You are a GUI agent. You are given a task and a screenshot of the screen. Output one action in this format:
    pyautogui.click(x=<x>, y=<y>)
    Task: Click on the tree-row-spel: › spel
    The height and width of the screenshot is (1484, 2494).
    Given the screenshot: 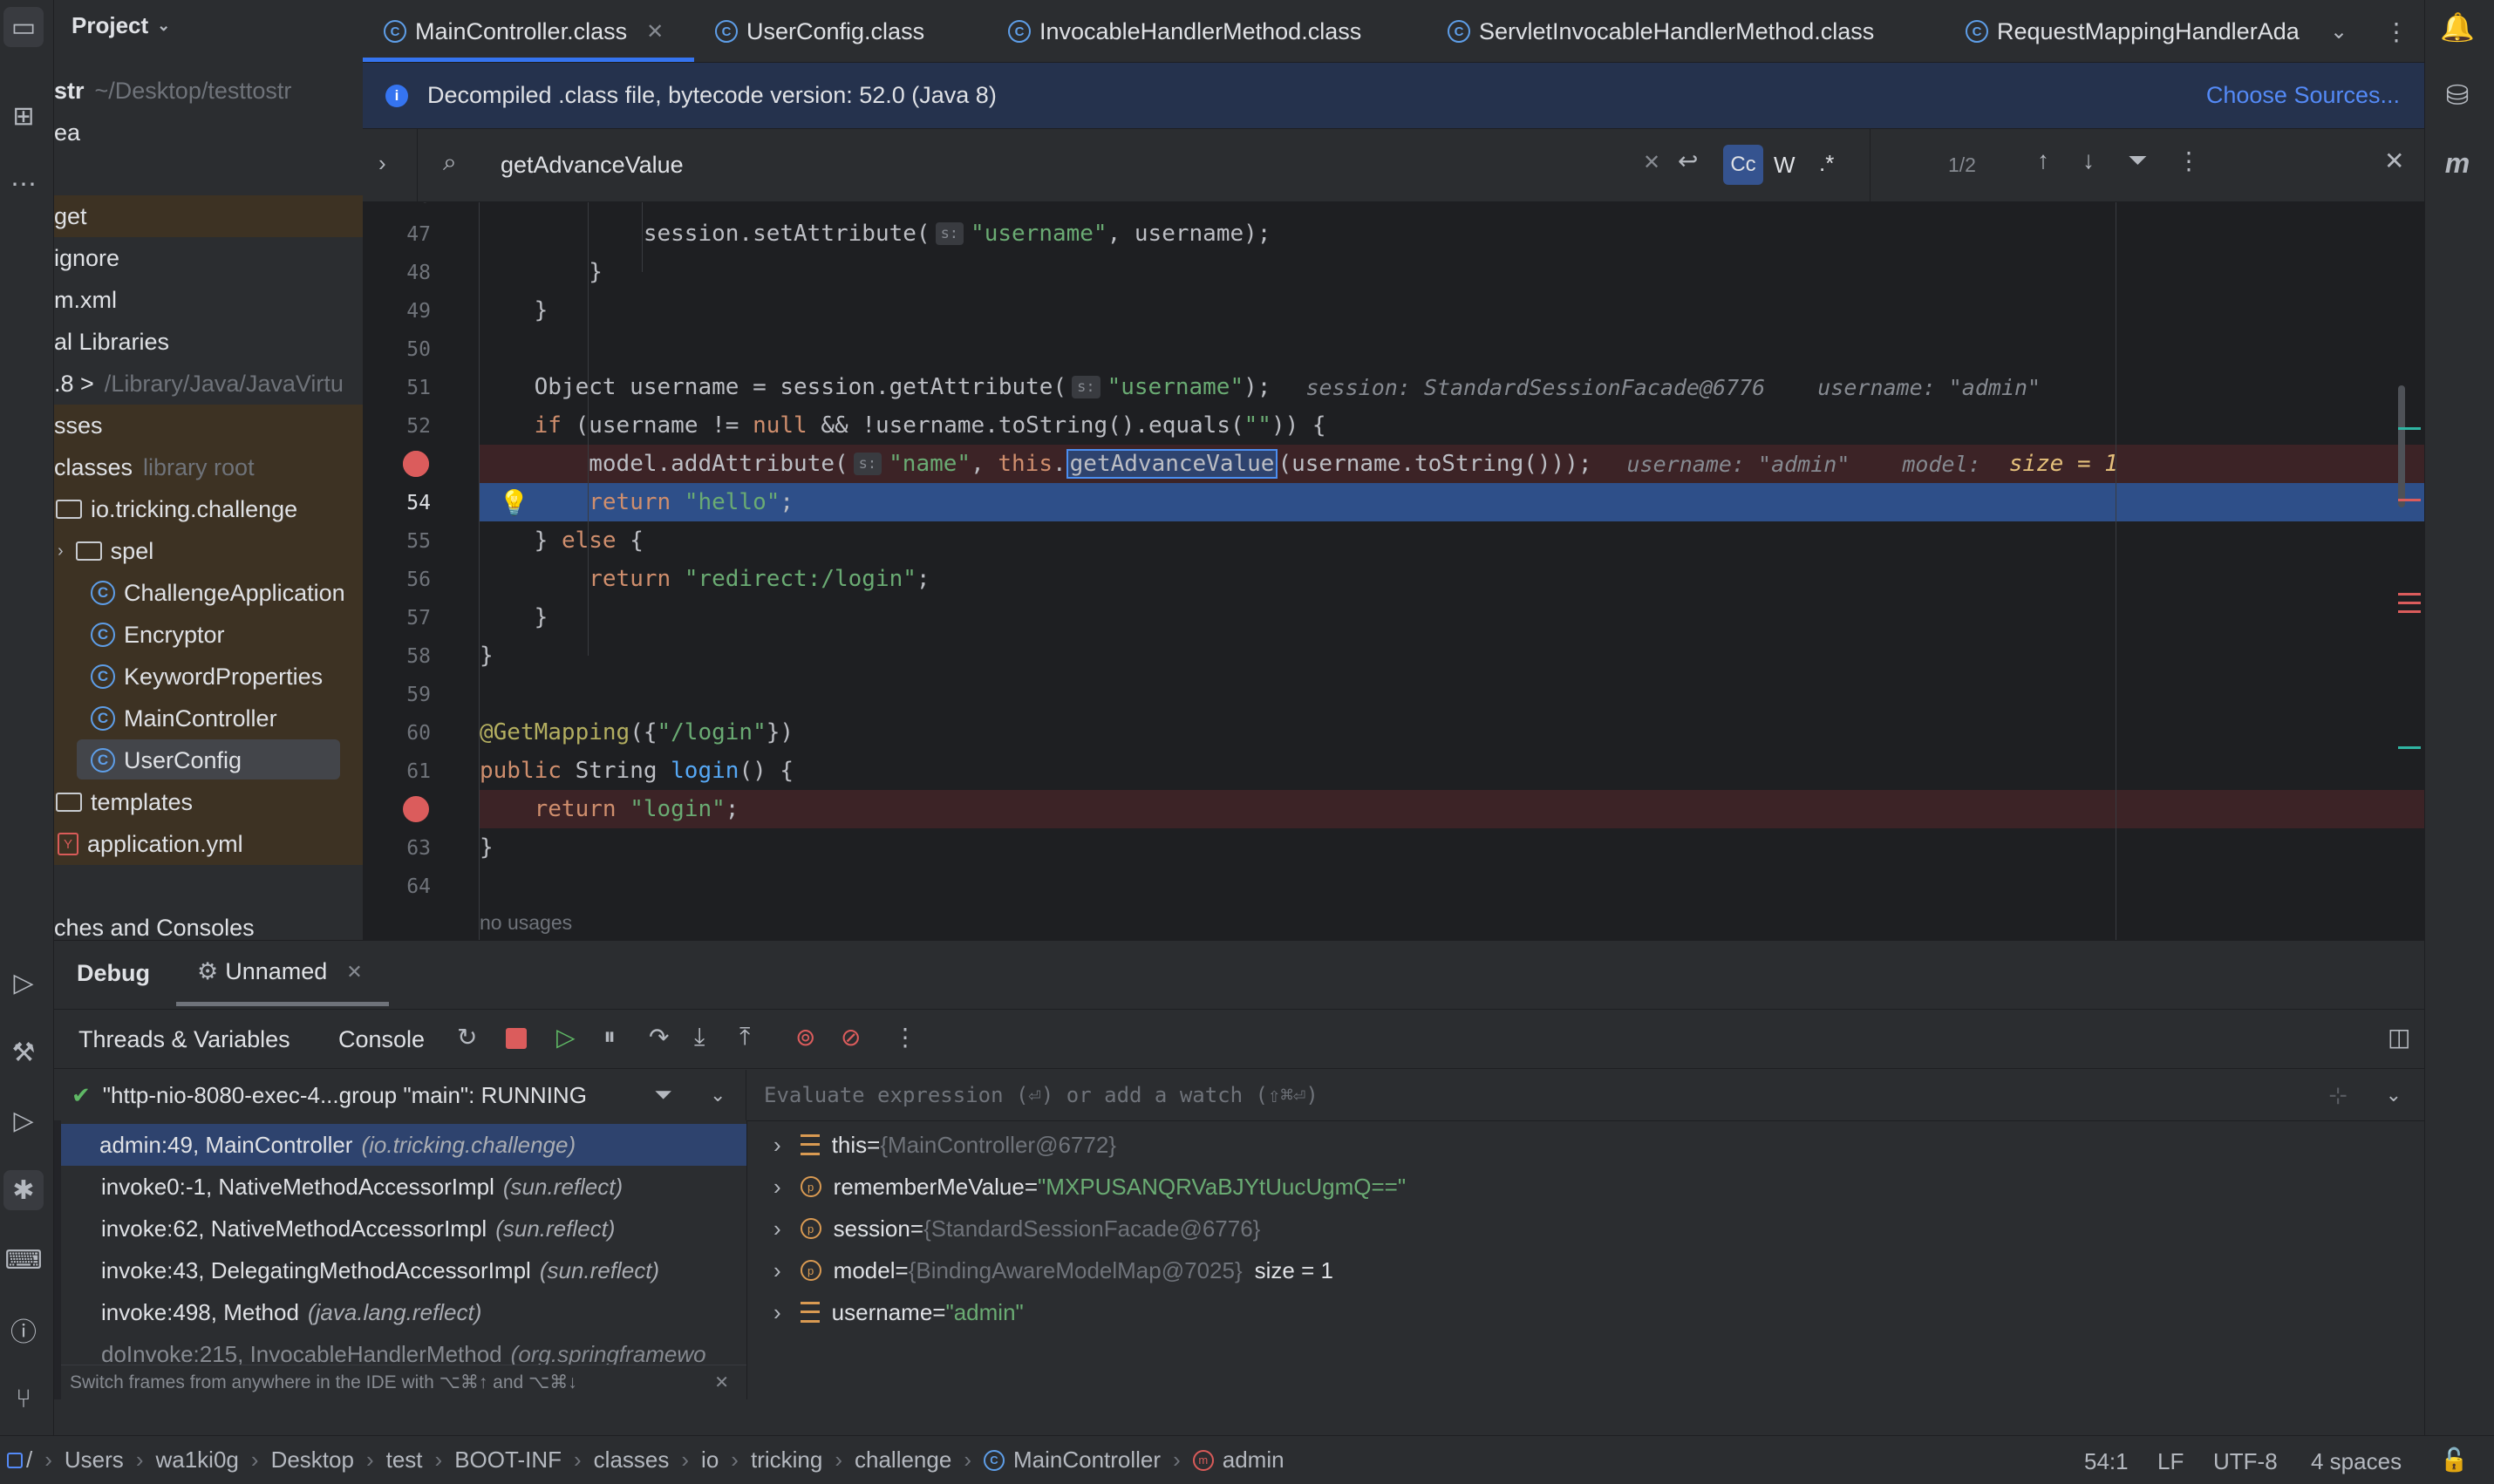 What is the action you would take?
    pyautogui.click(x=208, y=551)
    